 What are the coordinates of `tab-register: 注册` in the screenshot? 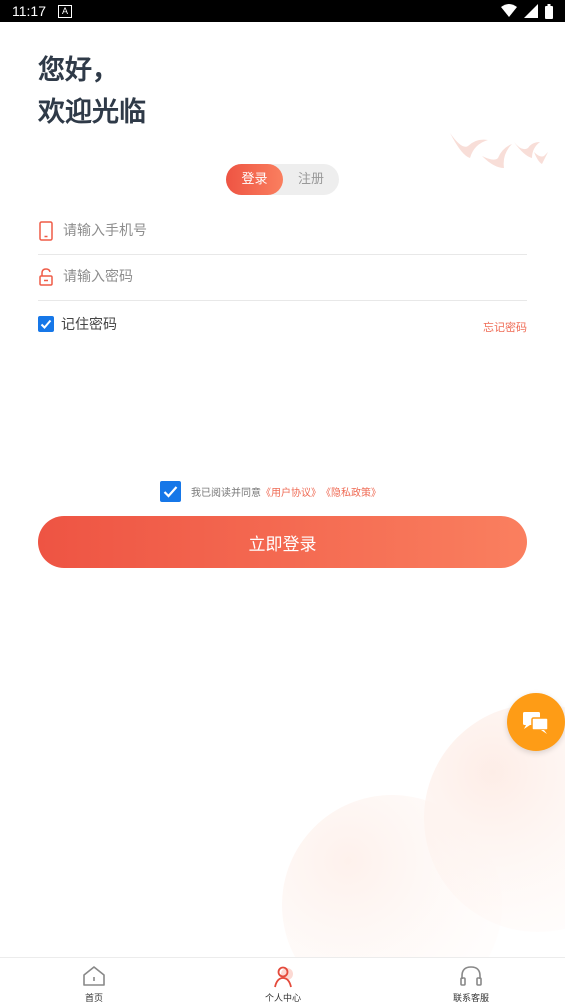 It's located at (311, 179).